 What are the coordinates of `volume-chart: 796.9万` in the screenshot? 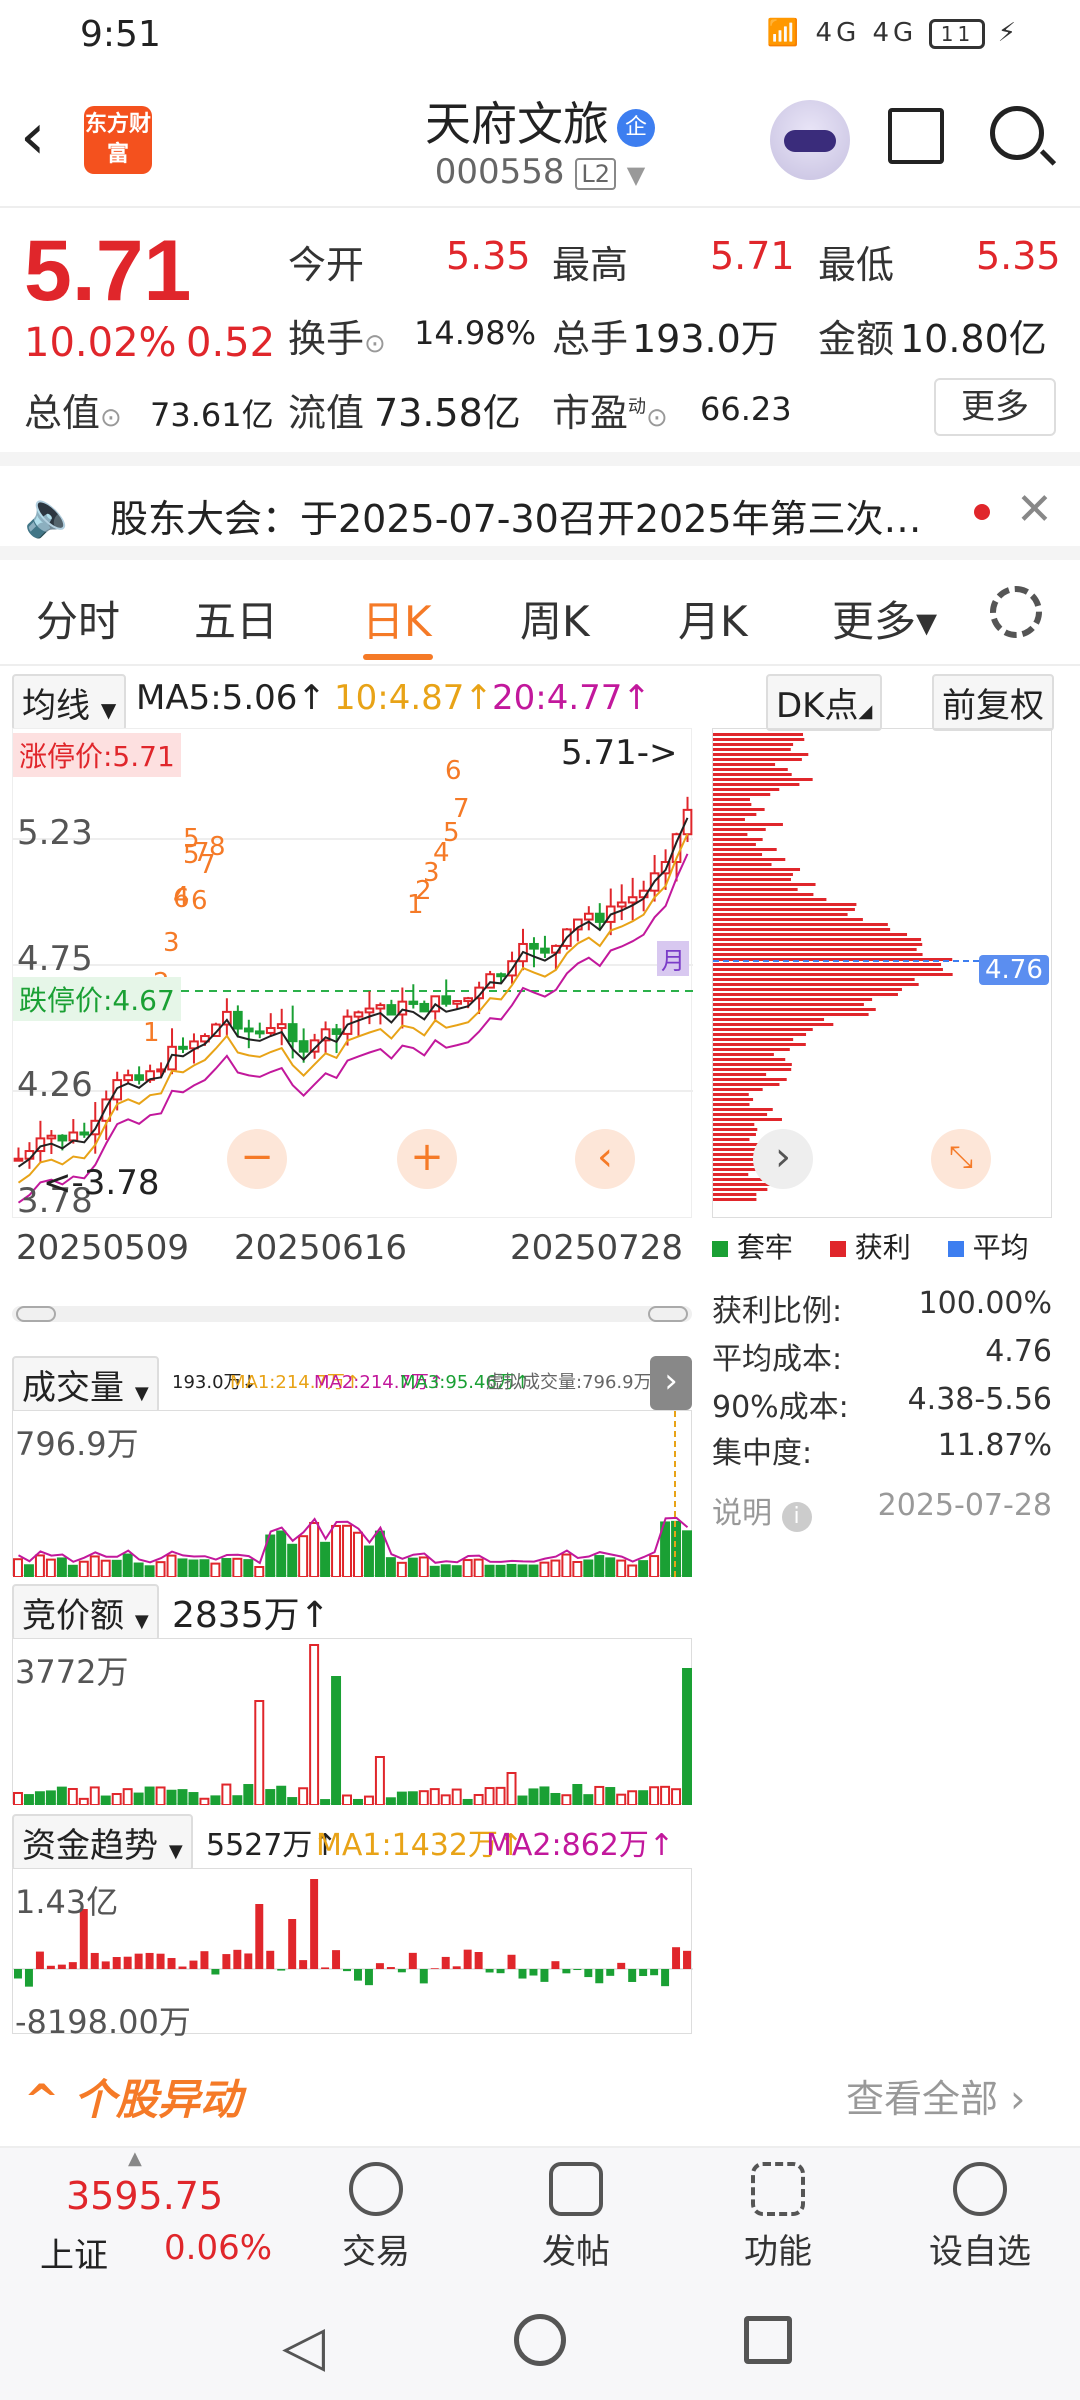 It's located at (352, 1494).